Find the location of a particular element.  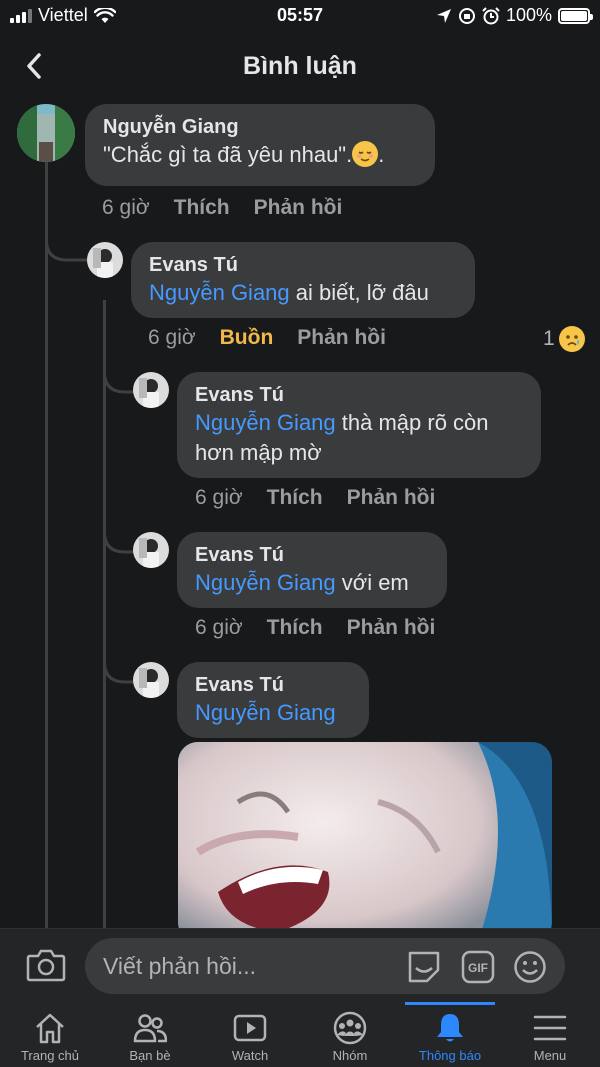

bell-icon is located at coordinates (450, 1028).